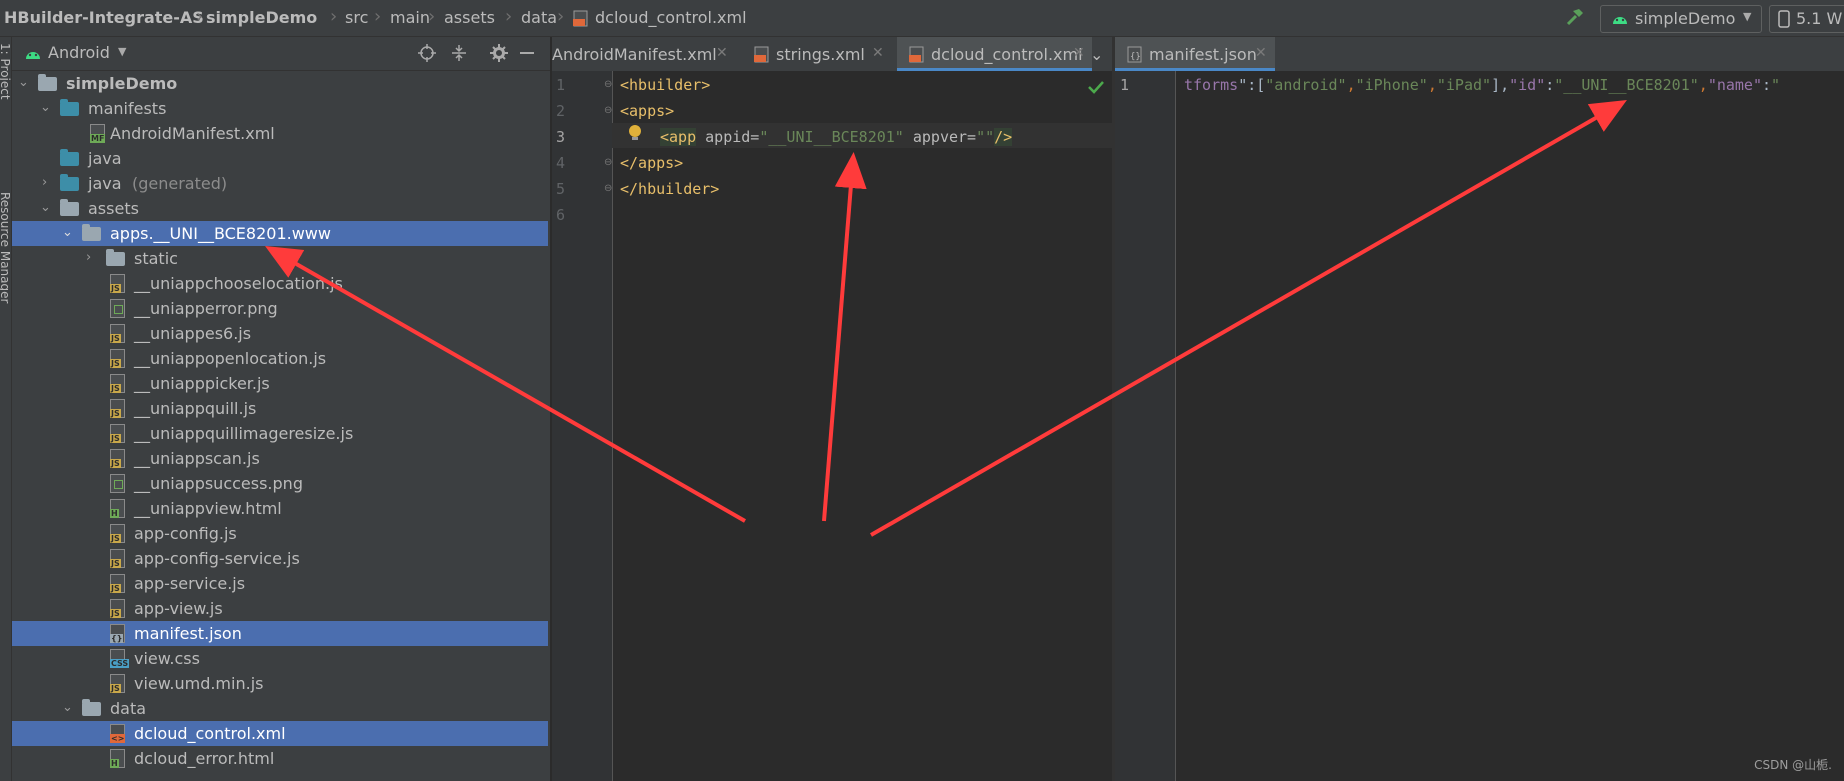 The image size is (1844, 781). What do you see at coordinates (505, 384) in the screenshot?
I see `annotation-arrow-folder` at bounding box center [505, 384].